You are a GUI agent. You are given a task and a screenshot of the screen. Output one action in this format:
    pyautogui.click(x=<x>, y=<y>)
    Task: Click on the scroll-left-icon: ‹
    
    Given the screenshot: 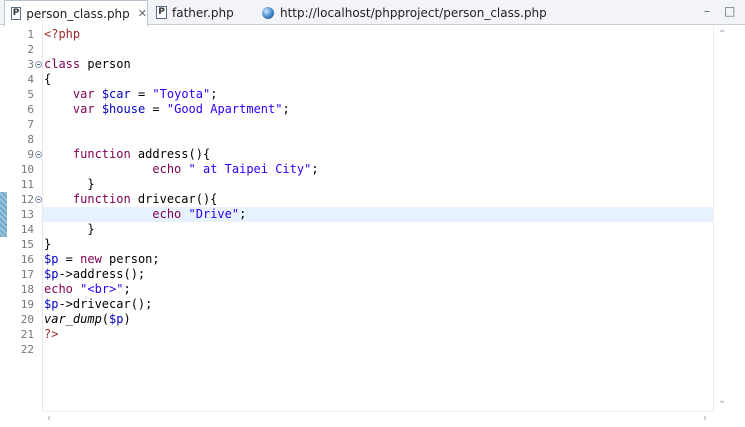 What is the action you would take?
    pyautogui.click(x=49, y=418)
    